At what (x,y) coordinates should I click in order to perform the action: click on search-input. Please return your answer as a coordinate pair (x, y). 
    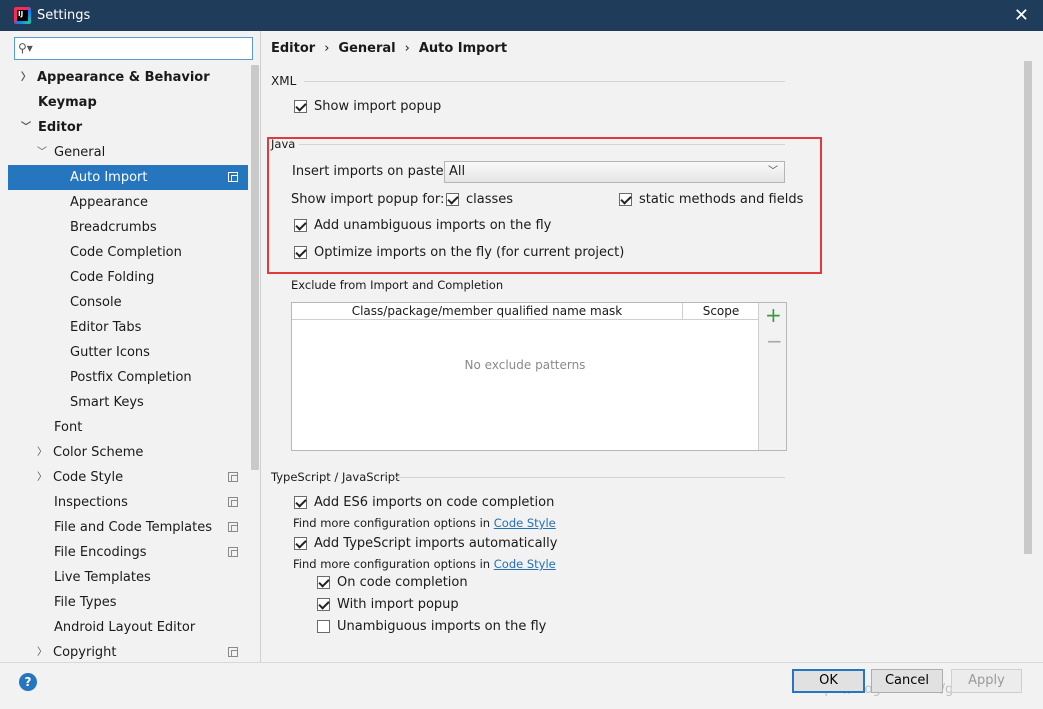
    Looking at the image, I should click on (143, 48).